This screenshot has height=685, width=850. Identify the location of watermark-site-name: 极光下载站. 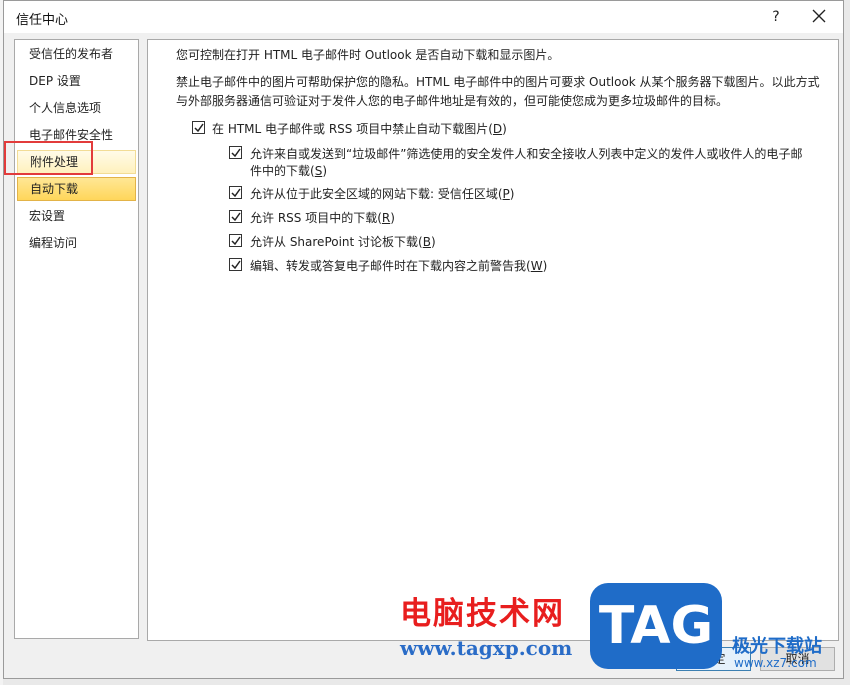
(777, 646).